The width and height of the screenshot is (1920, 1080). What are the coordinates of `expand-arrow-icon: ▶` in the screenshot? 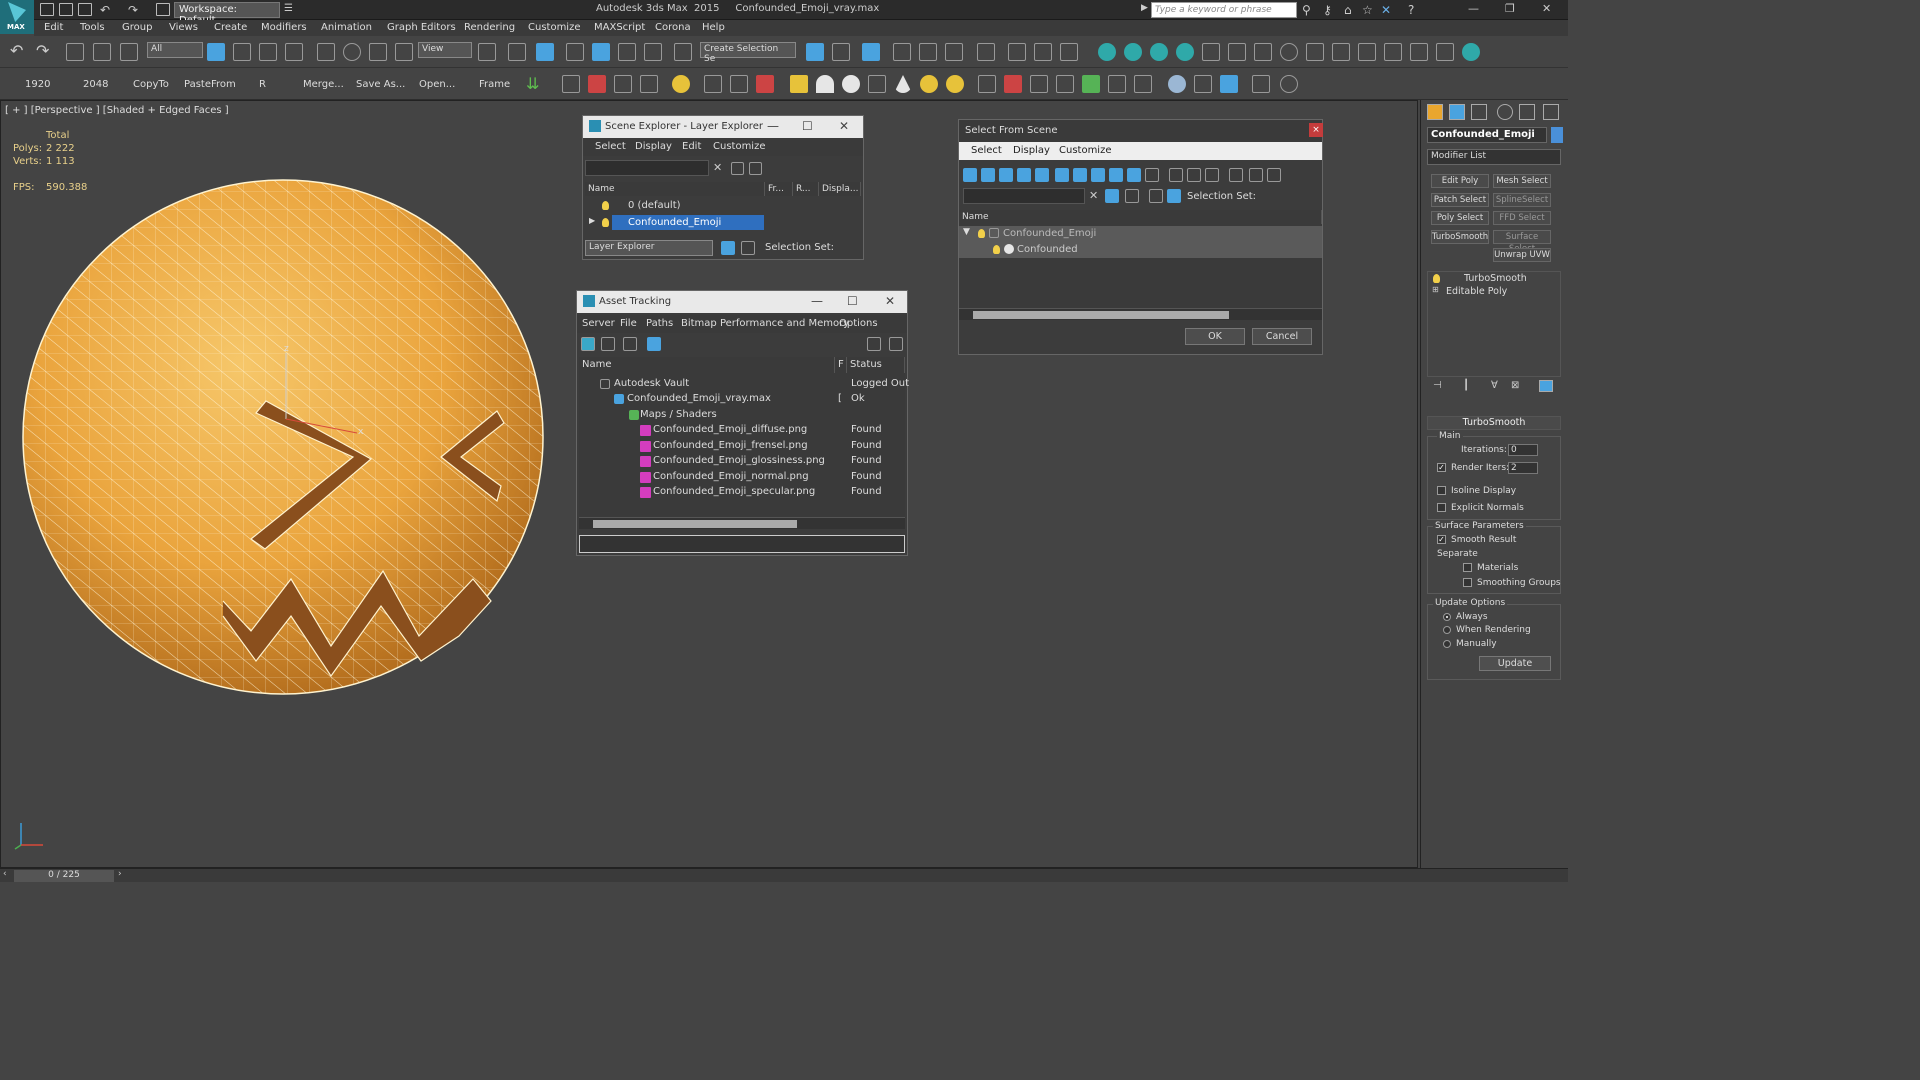 It's located at (592, 220).